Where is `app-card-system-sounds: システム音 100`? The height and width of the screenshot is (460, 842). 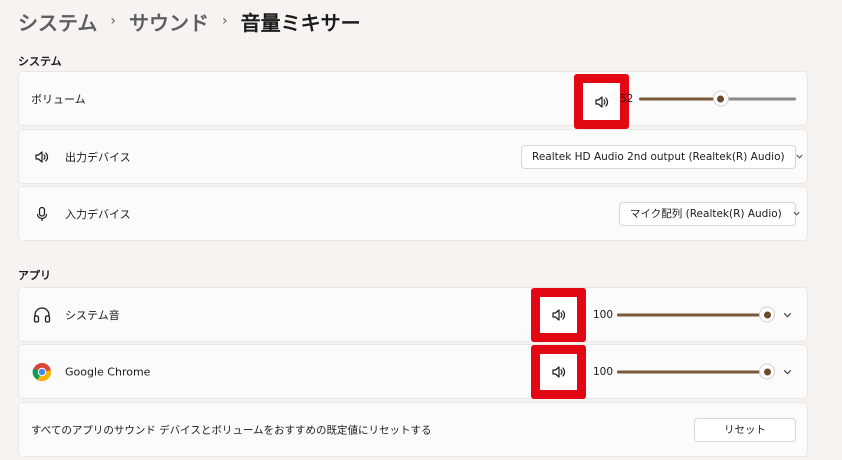 app-card-system-sounds: システム音 100 is located at coordinates (413, 314).